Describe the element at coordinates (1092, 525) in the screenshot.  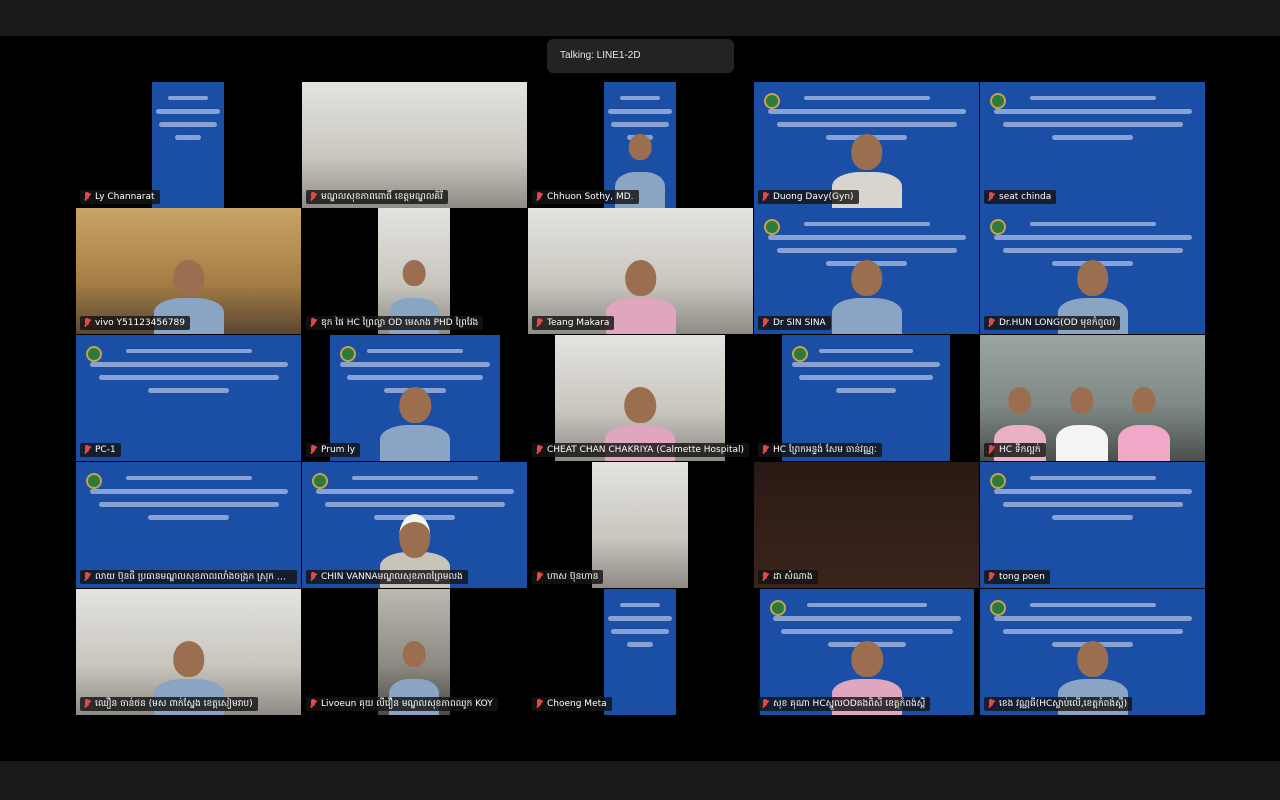
I see `participant-tile: tong poen` at that location.